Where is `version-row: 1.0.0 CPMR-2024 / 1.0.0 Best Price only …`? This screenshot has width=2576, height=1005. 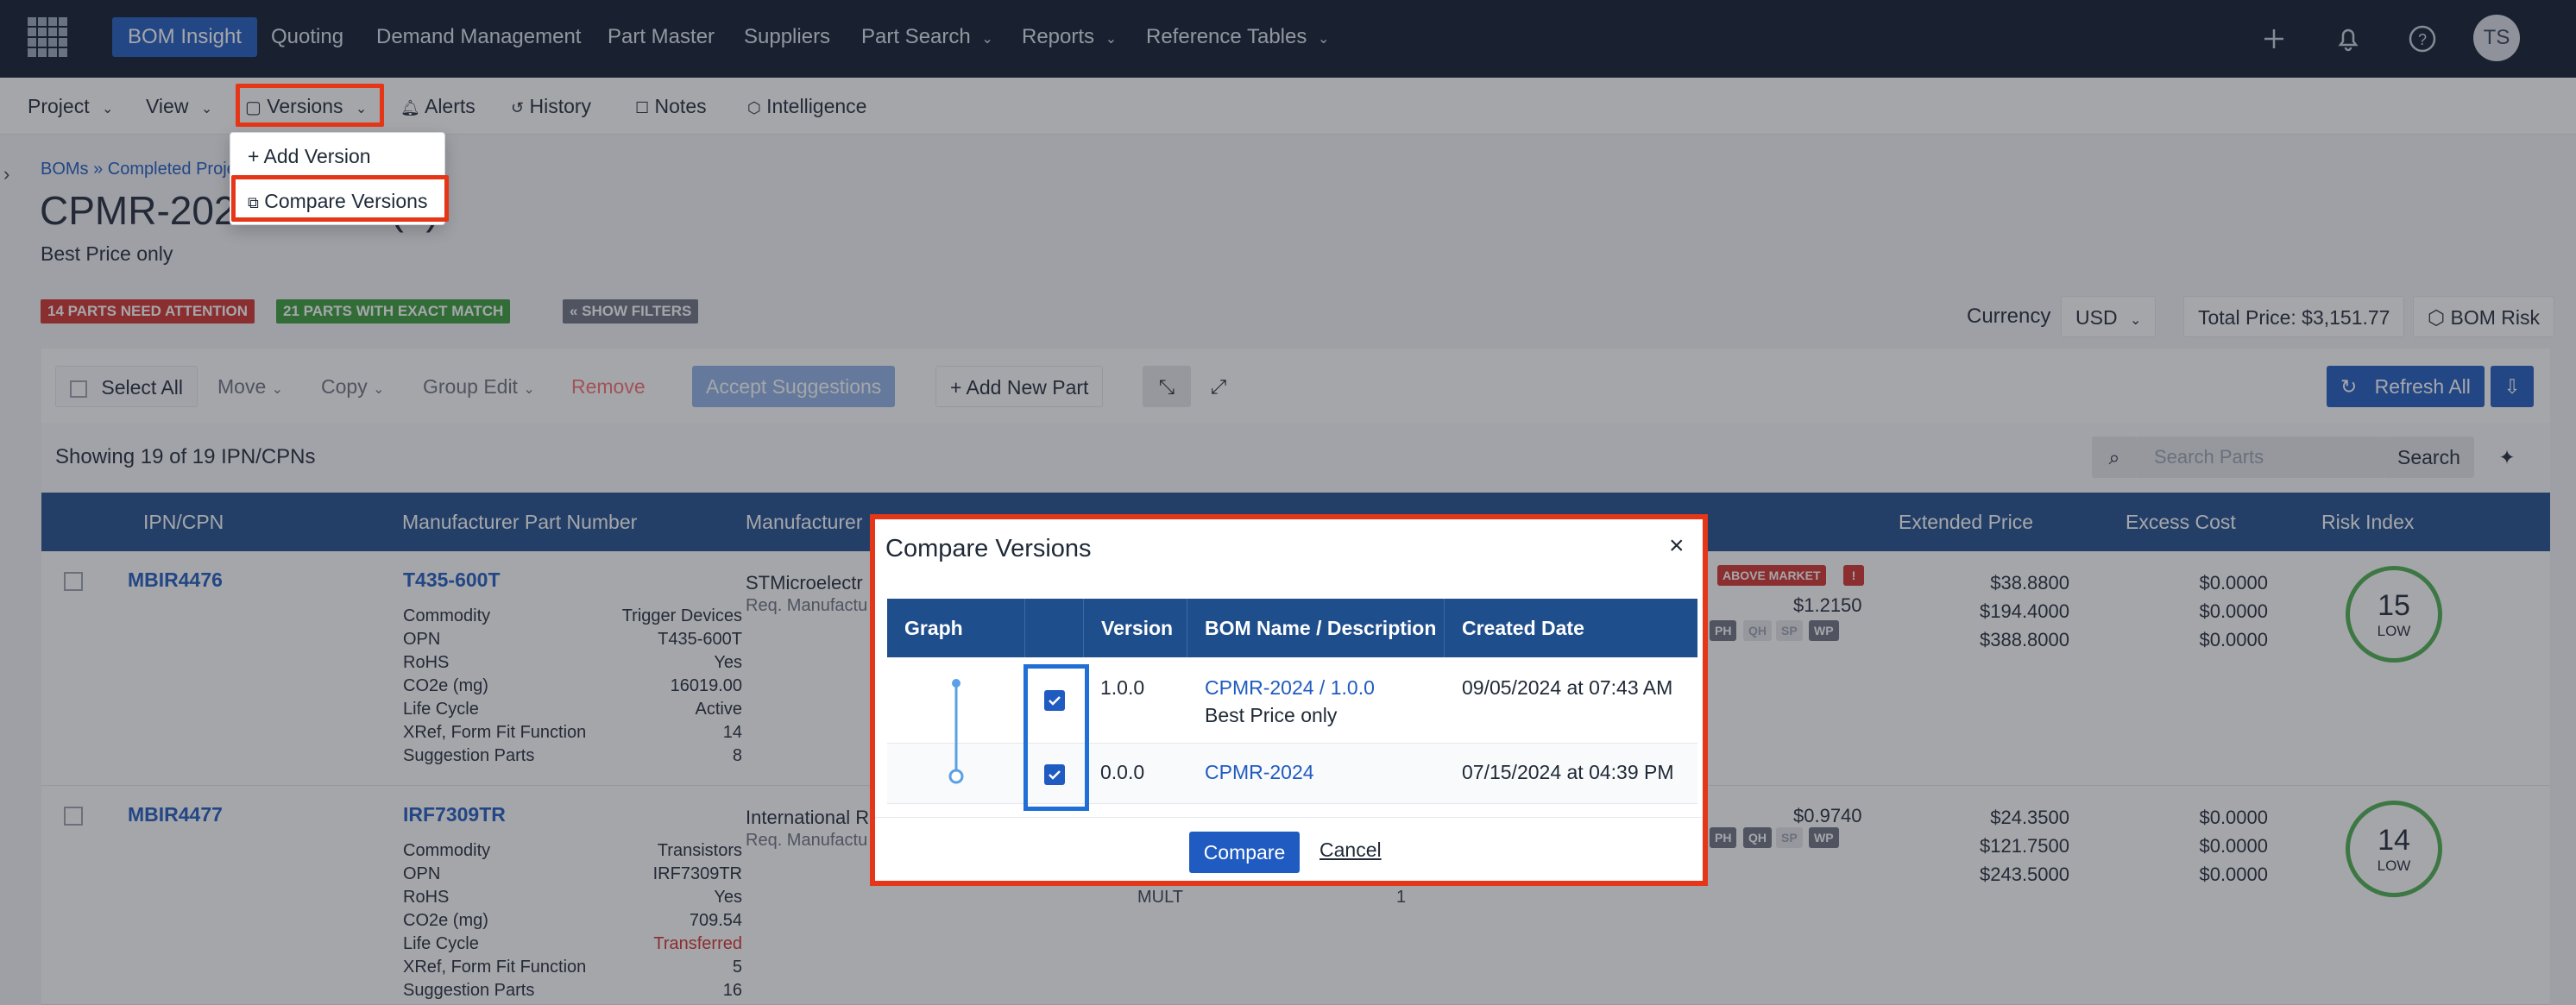 version-row: 1.0.0 CPMR-2024 / 1.0.0 Best Price only … is located at coordinates (1292, 700).